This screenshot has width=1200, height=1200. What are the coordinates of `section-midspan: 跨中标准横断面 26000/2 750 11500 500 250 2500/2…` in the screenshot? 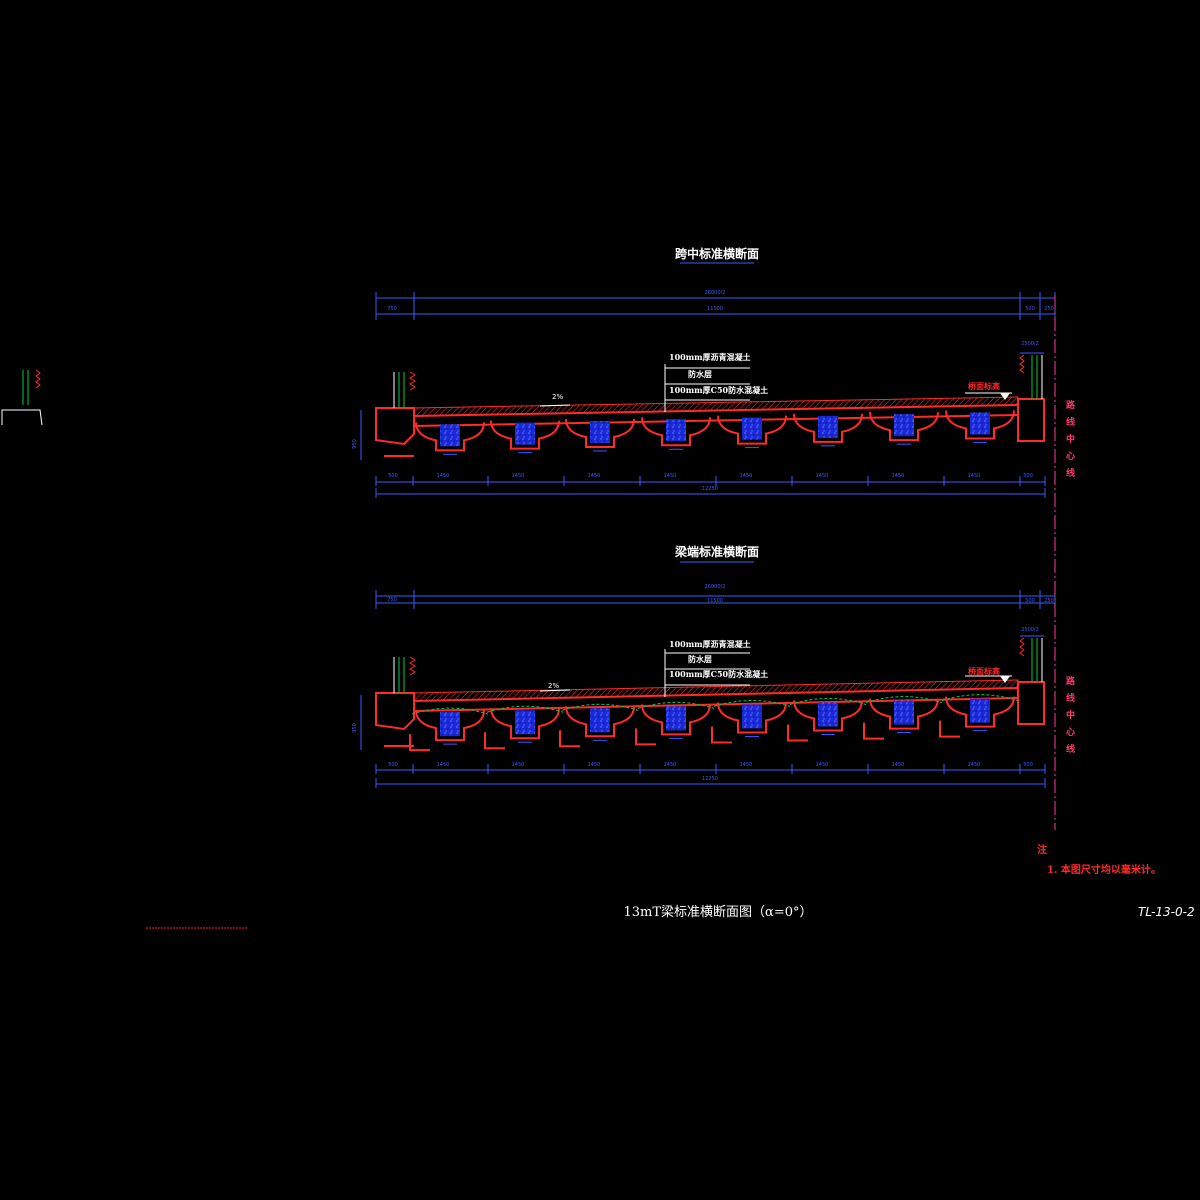 It's located at (704, 372).